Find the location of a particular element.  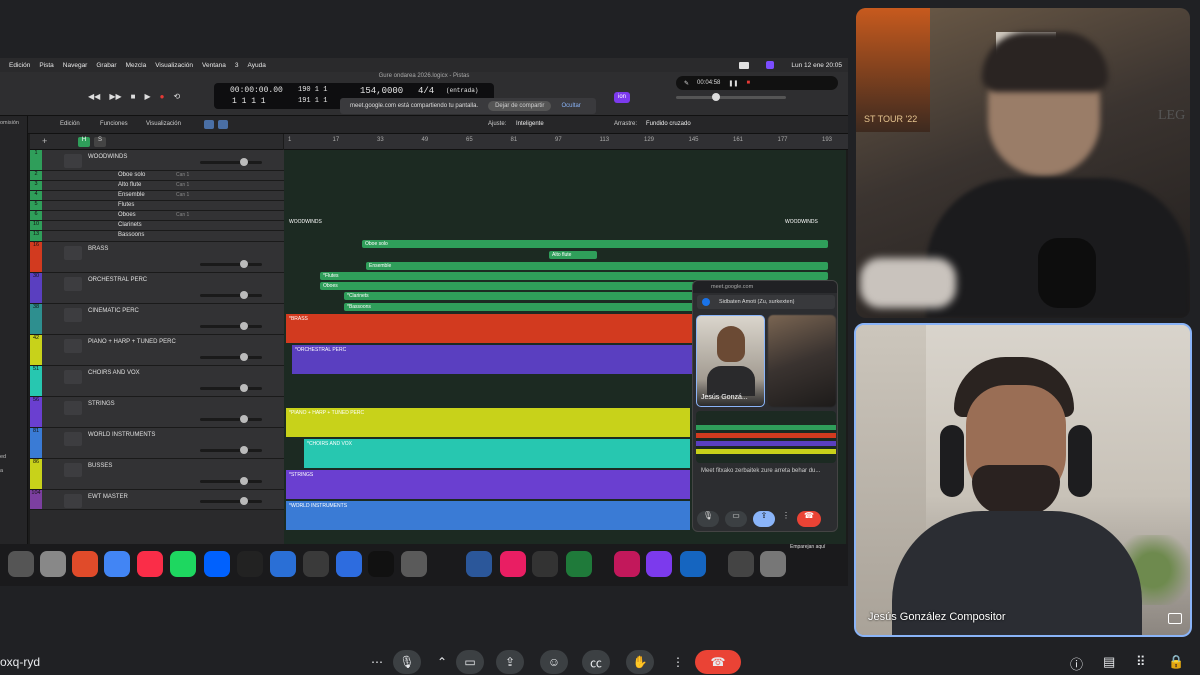

menubar-clock: Lun 12 ene 20:05 is located at coordinates (816, 65).